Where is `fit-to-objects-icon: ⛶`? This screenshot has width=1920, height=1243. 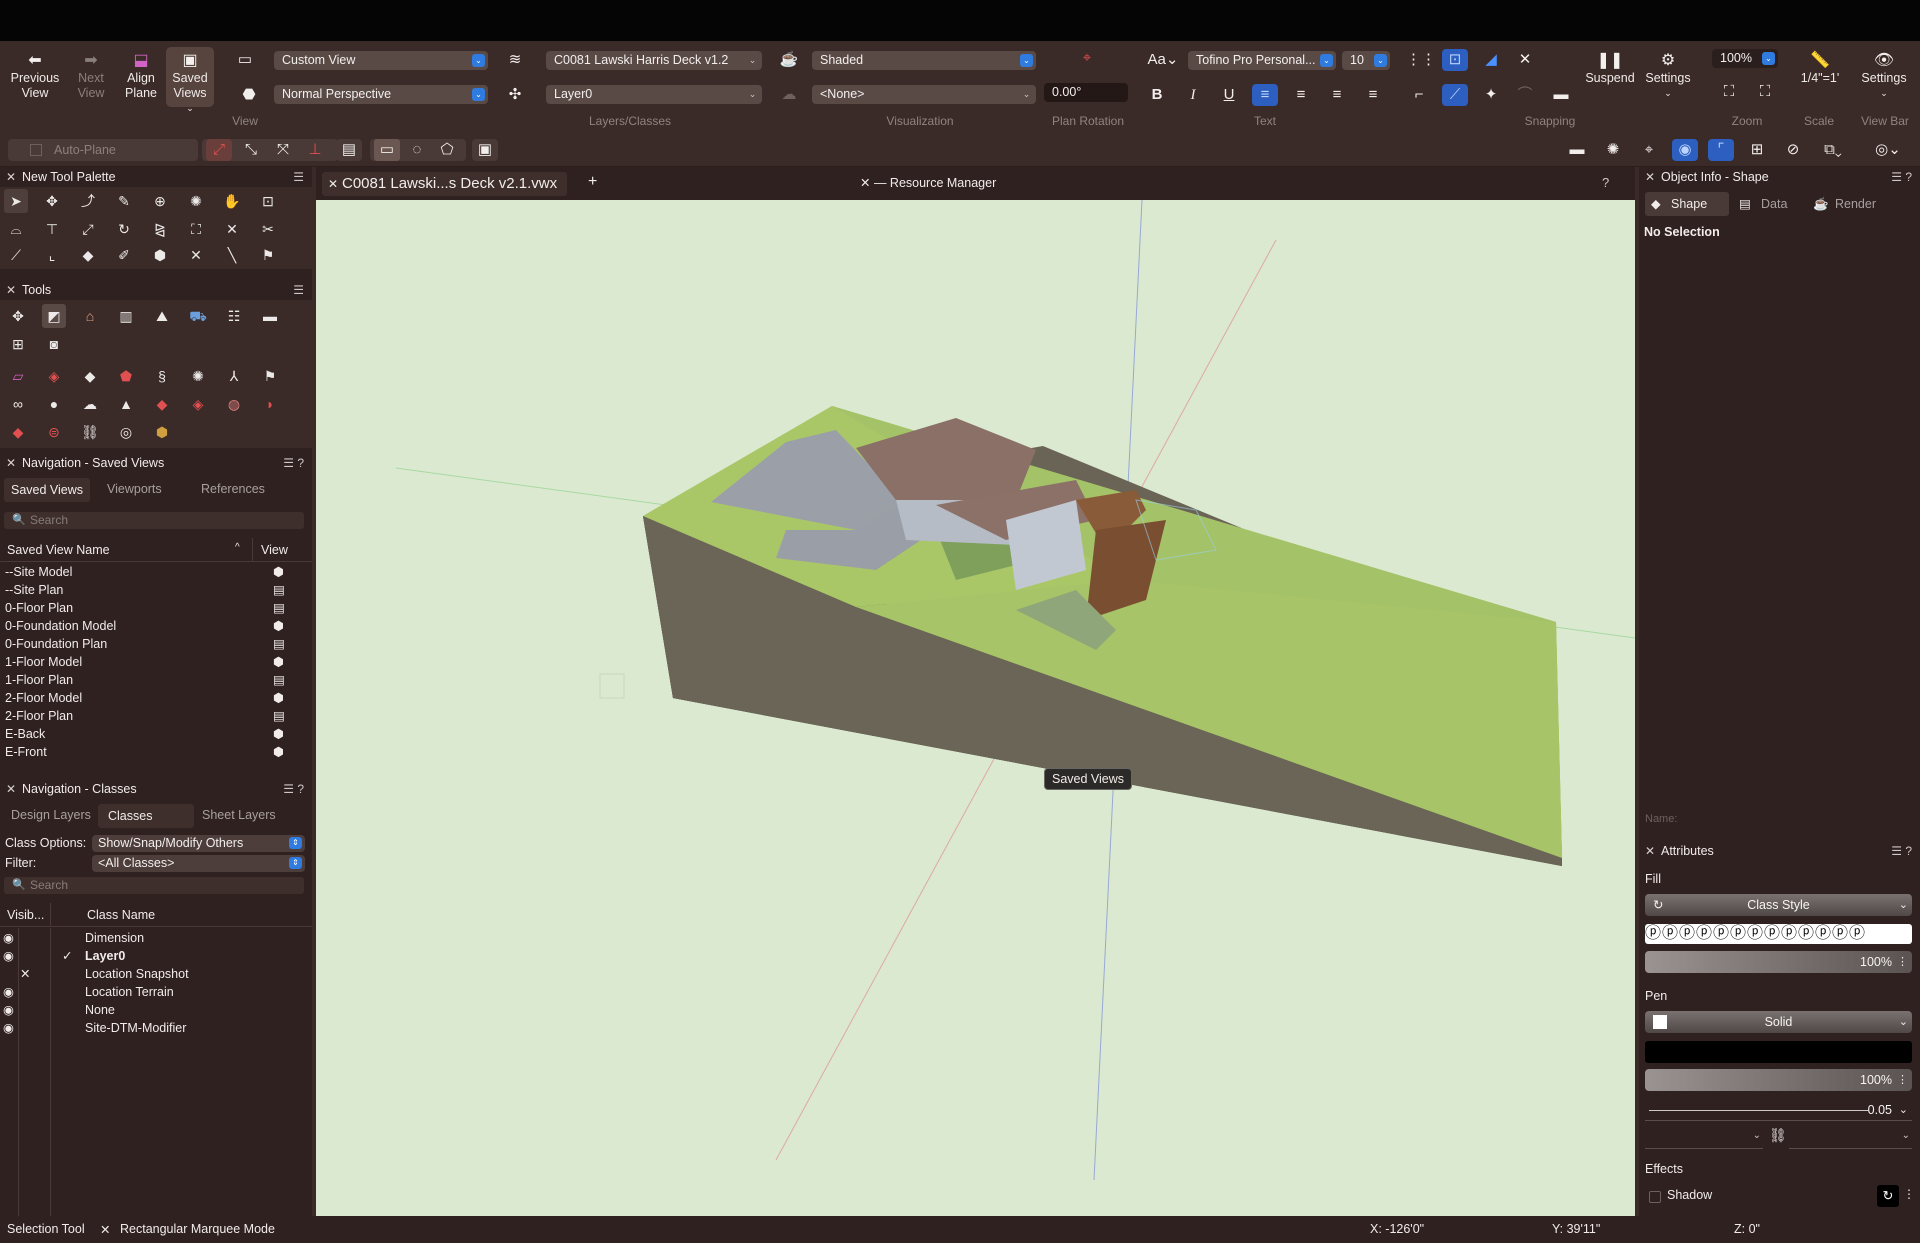 fit-to-objects-icon: ⛶ is located at coordinates (1765, 92).